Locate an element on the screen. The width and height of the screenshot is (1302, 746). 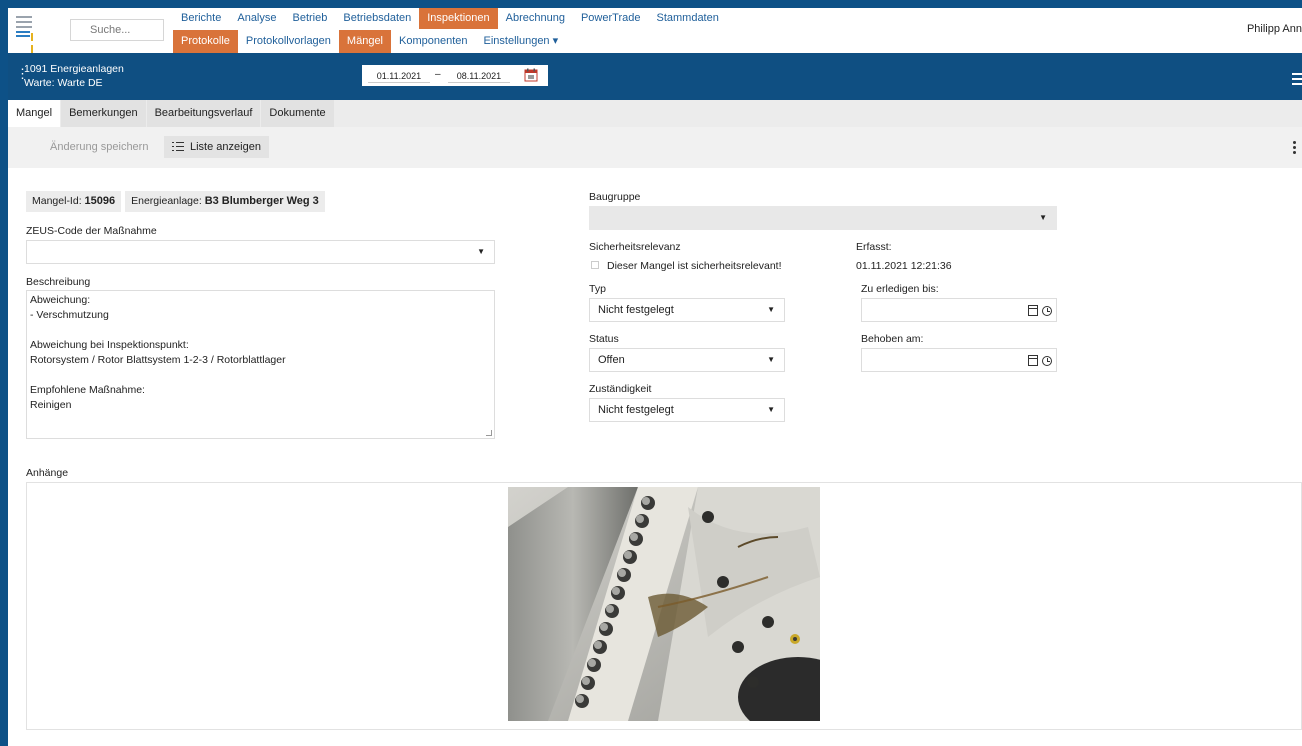
warte-name: Warte: Warte DE is located at coordinates (63, 83).